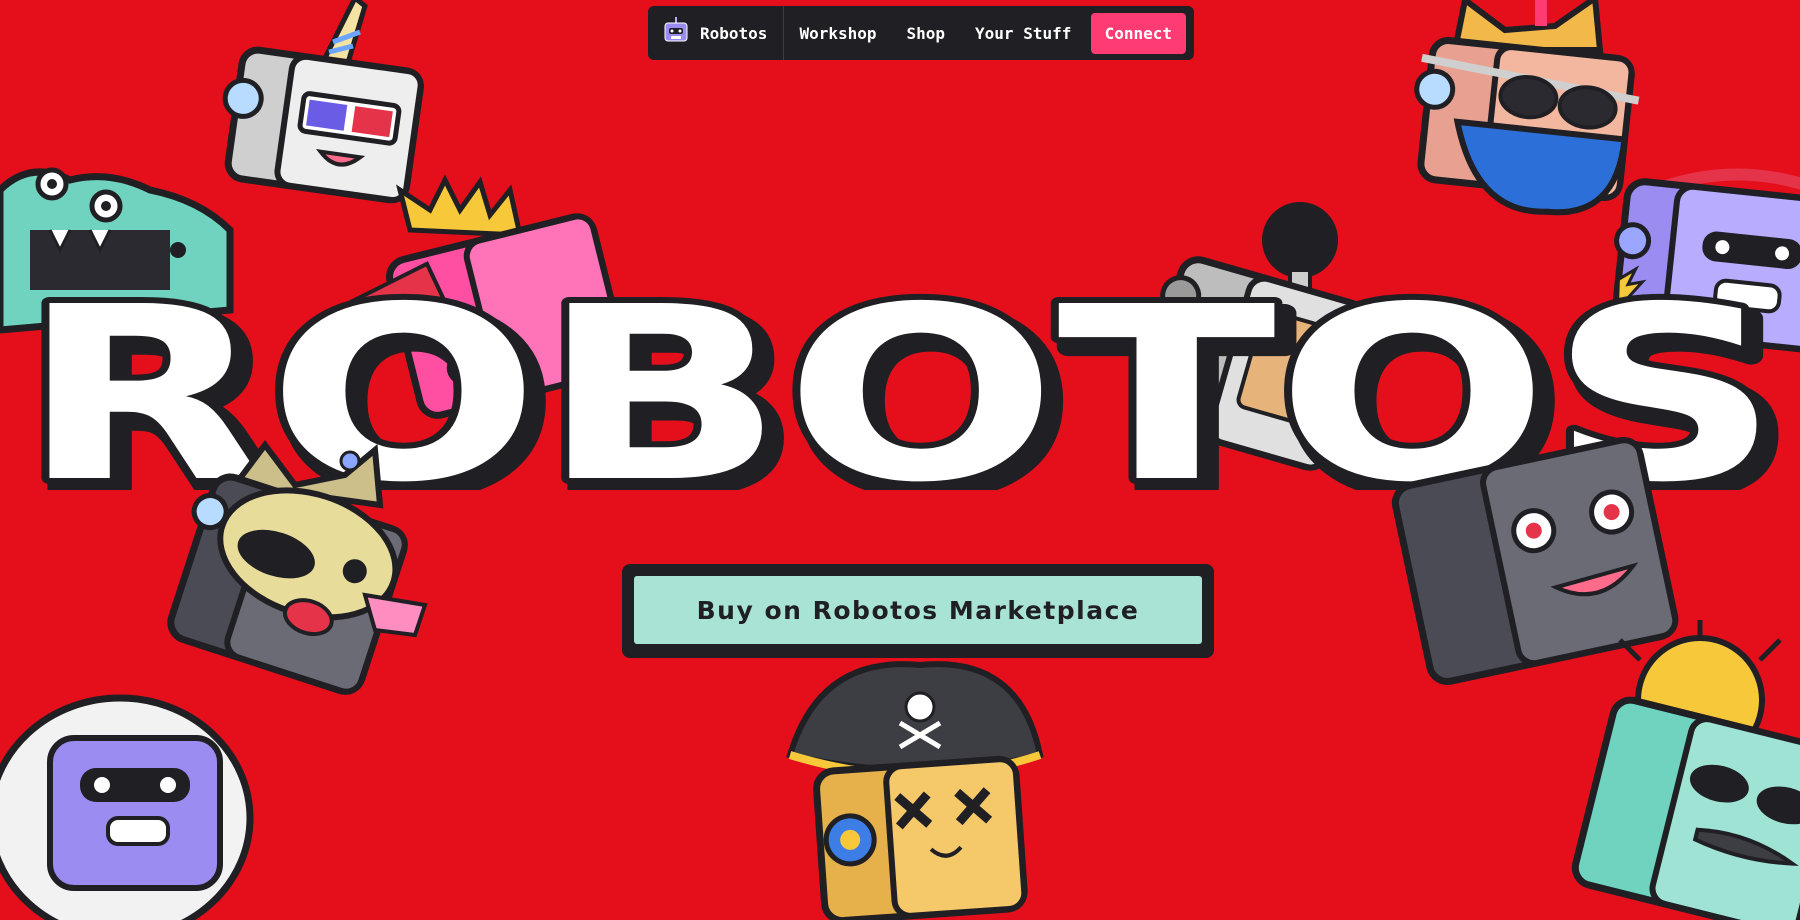 Image resolution: width=1800 pixels, height=920 pixels. What do you see at coordinates (837, 33) in the screenshot?
I see `nav-link-workshop: Workshop` at bounding box center [837, 33].